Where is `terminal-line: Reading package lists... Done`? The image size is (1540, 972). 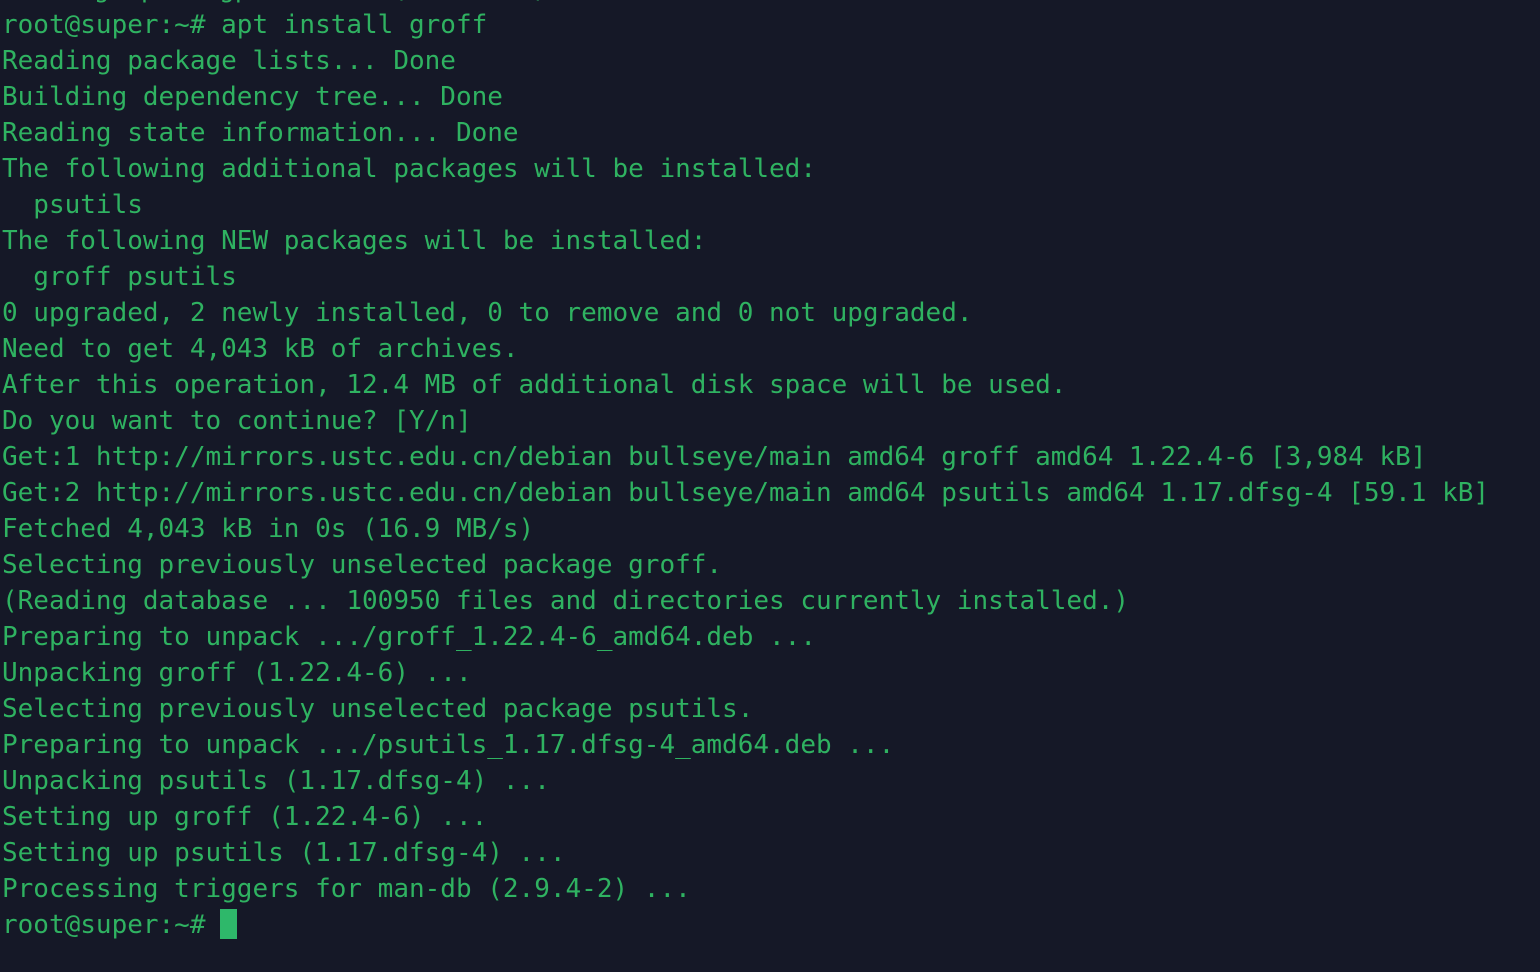
terminal-line: Reading package lists... Done is located at coordinates (229, 61).